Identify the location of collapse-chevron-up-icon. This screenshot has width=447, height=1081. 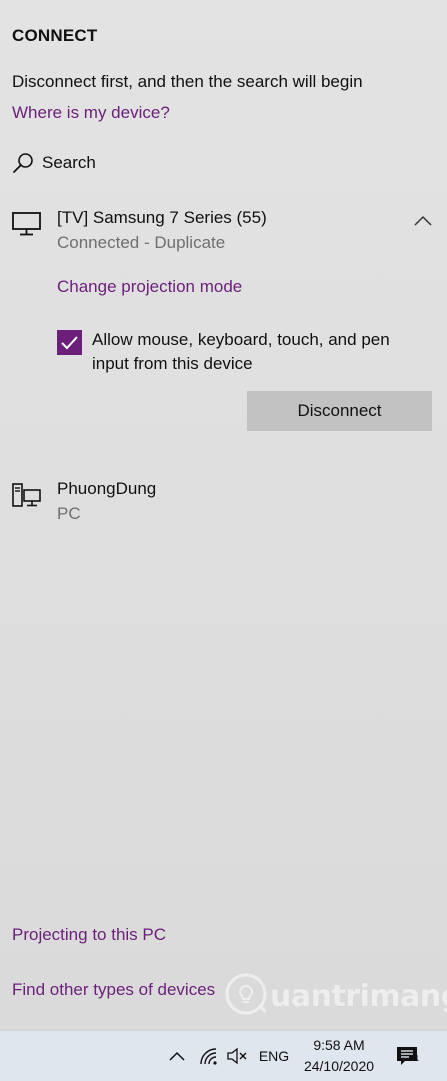
(423, 223).